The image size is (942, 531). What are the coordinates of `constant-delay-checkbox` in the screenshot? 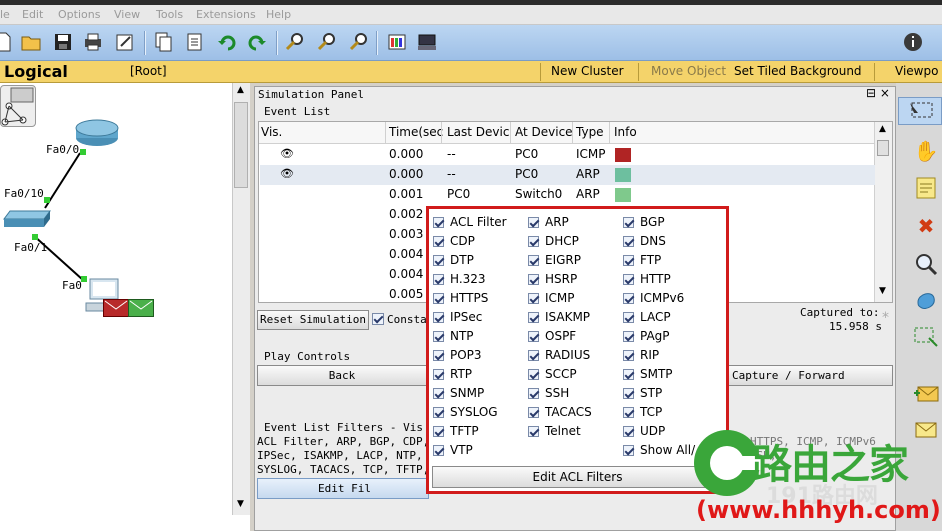 It's located at (378, 319).